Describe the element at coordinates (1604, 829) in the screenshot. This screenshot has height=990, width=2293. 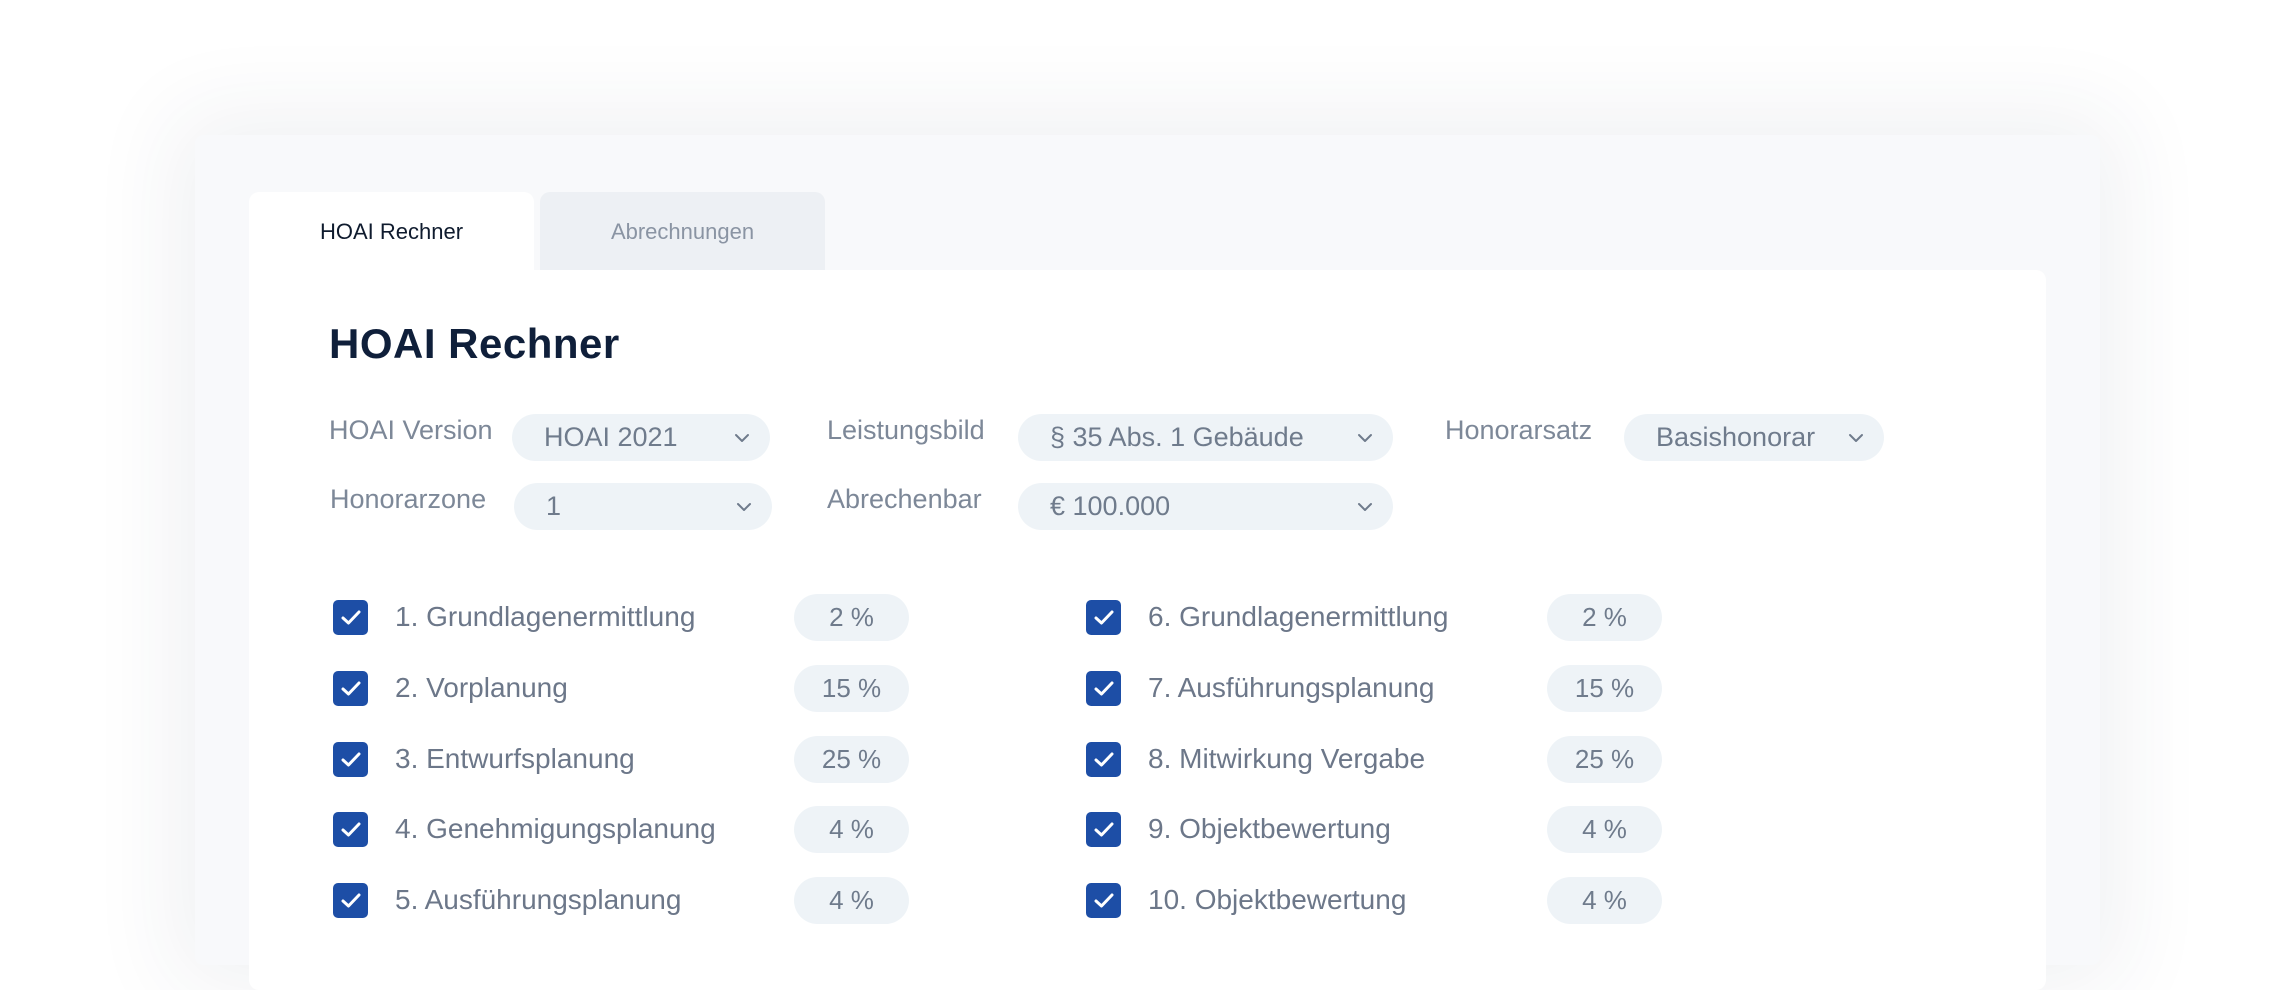
I see `phase-9-percent: 4 %` at that location.